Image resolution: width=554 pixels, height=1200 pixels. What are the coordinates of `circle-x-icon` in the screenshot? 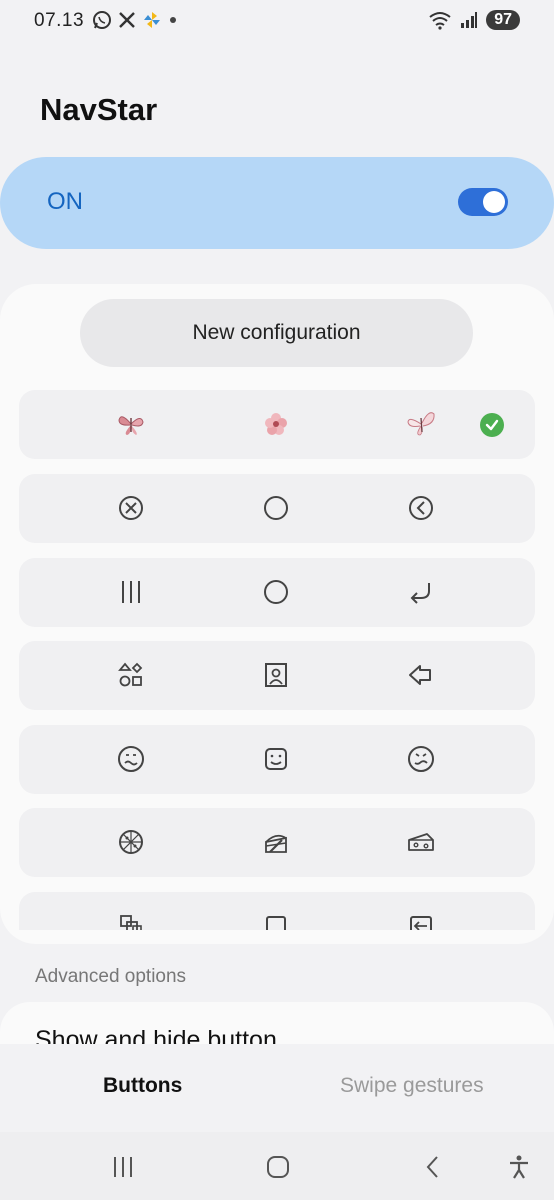 It's located at (131, 508).